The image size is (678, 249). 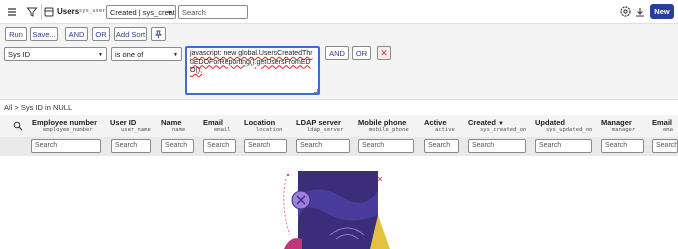 What do you see at coordinates (550, 122) in the screenshot?
I see `column-header: Updated` at bounding box center [550, 122].